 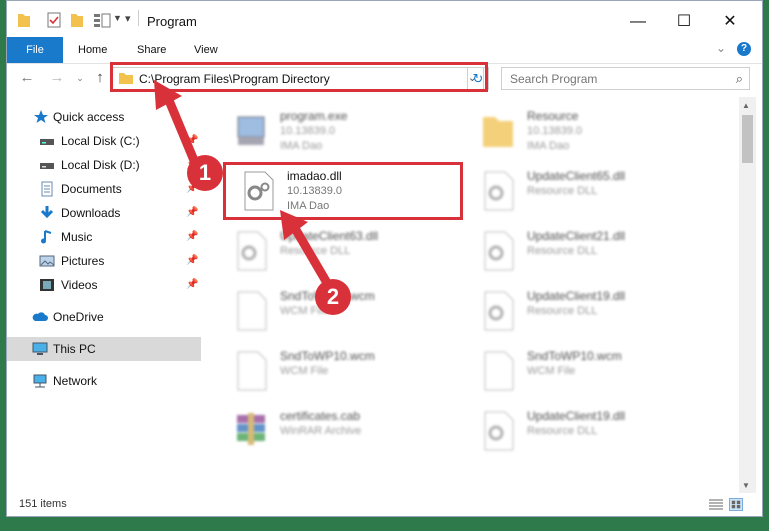 I want to click on sidebar-item-local-disk-c: Local Disk (C:) 📌, so click(x=104, y=141).